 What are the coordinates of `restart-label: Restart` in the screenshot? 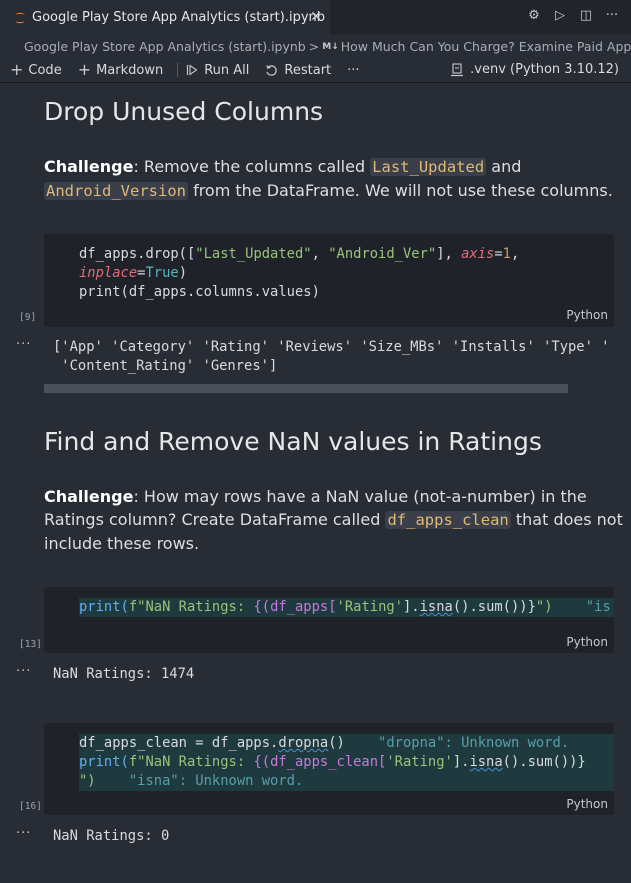 It's located at (308, 70).